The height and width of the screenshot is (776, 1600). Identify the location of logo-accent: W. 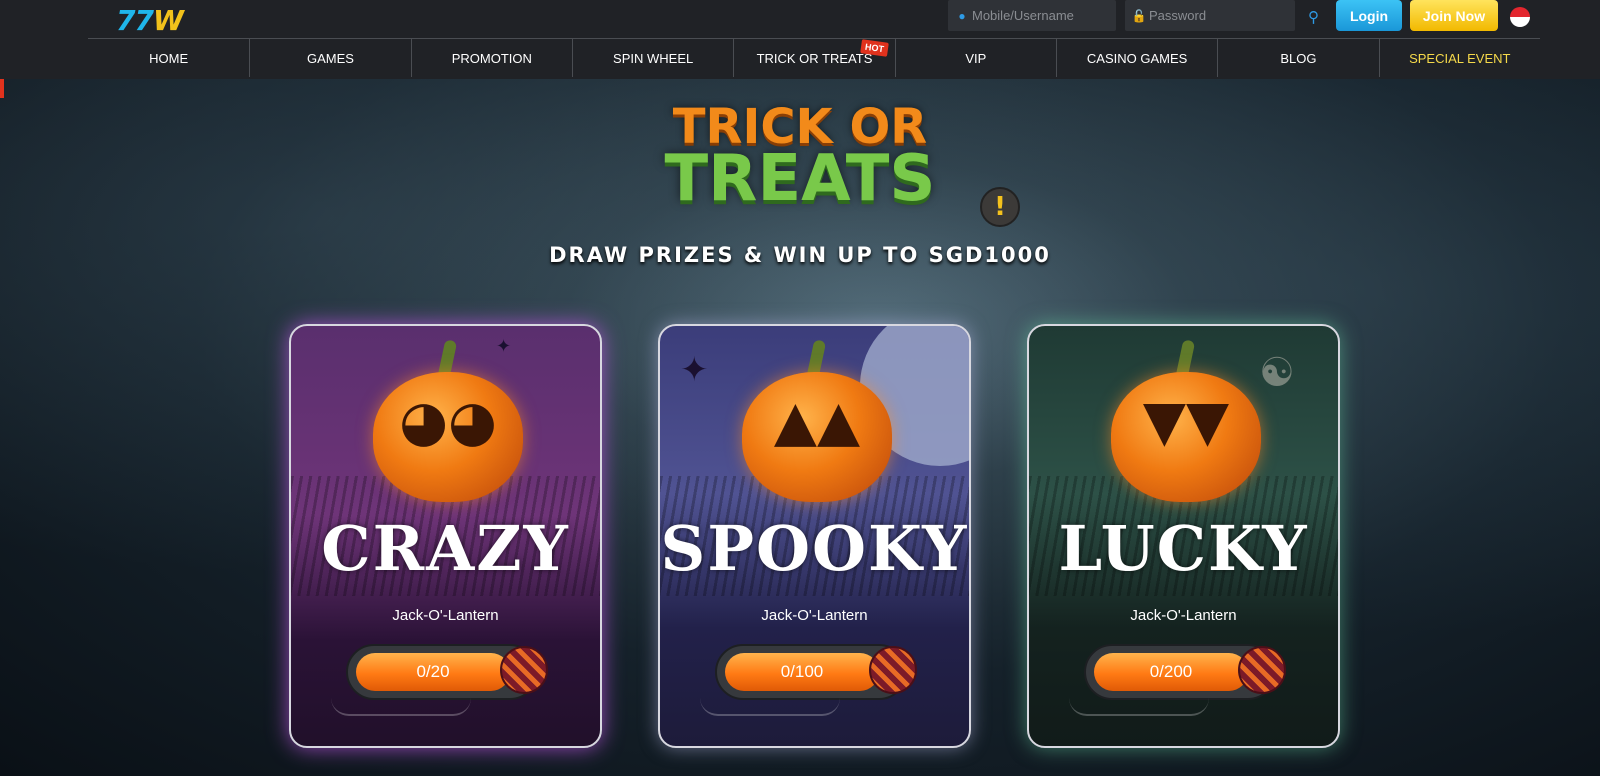
(168, 20).